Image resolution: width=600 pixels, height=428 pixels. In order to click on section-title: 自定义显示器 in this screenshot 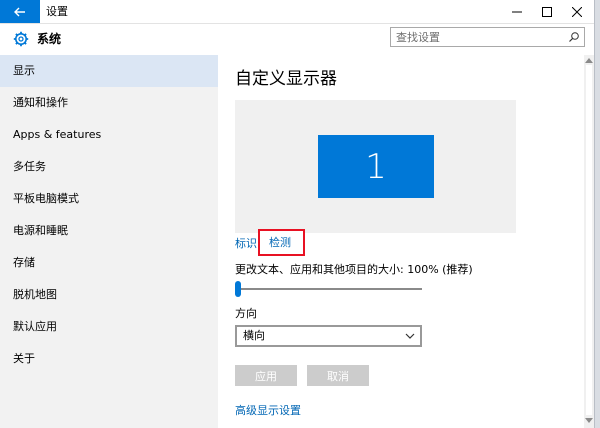, I will do `click(286, 79)`.